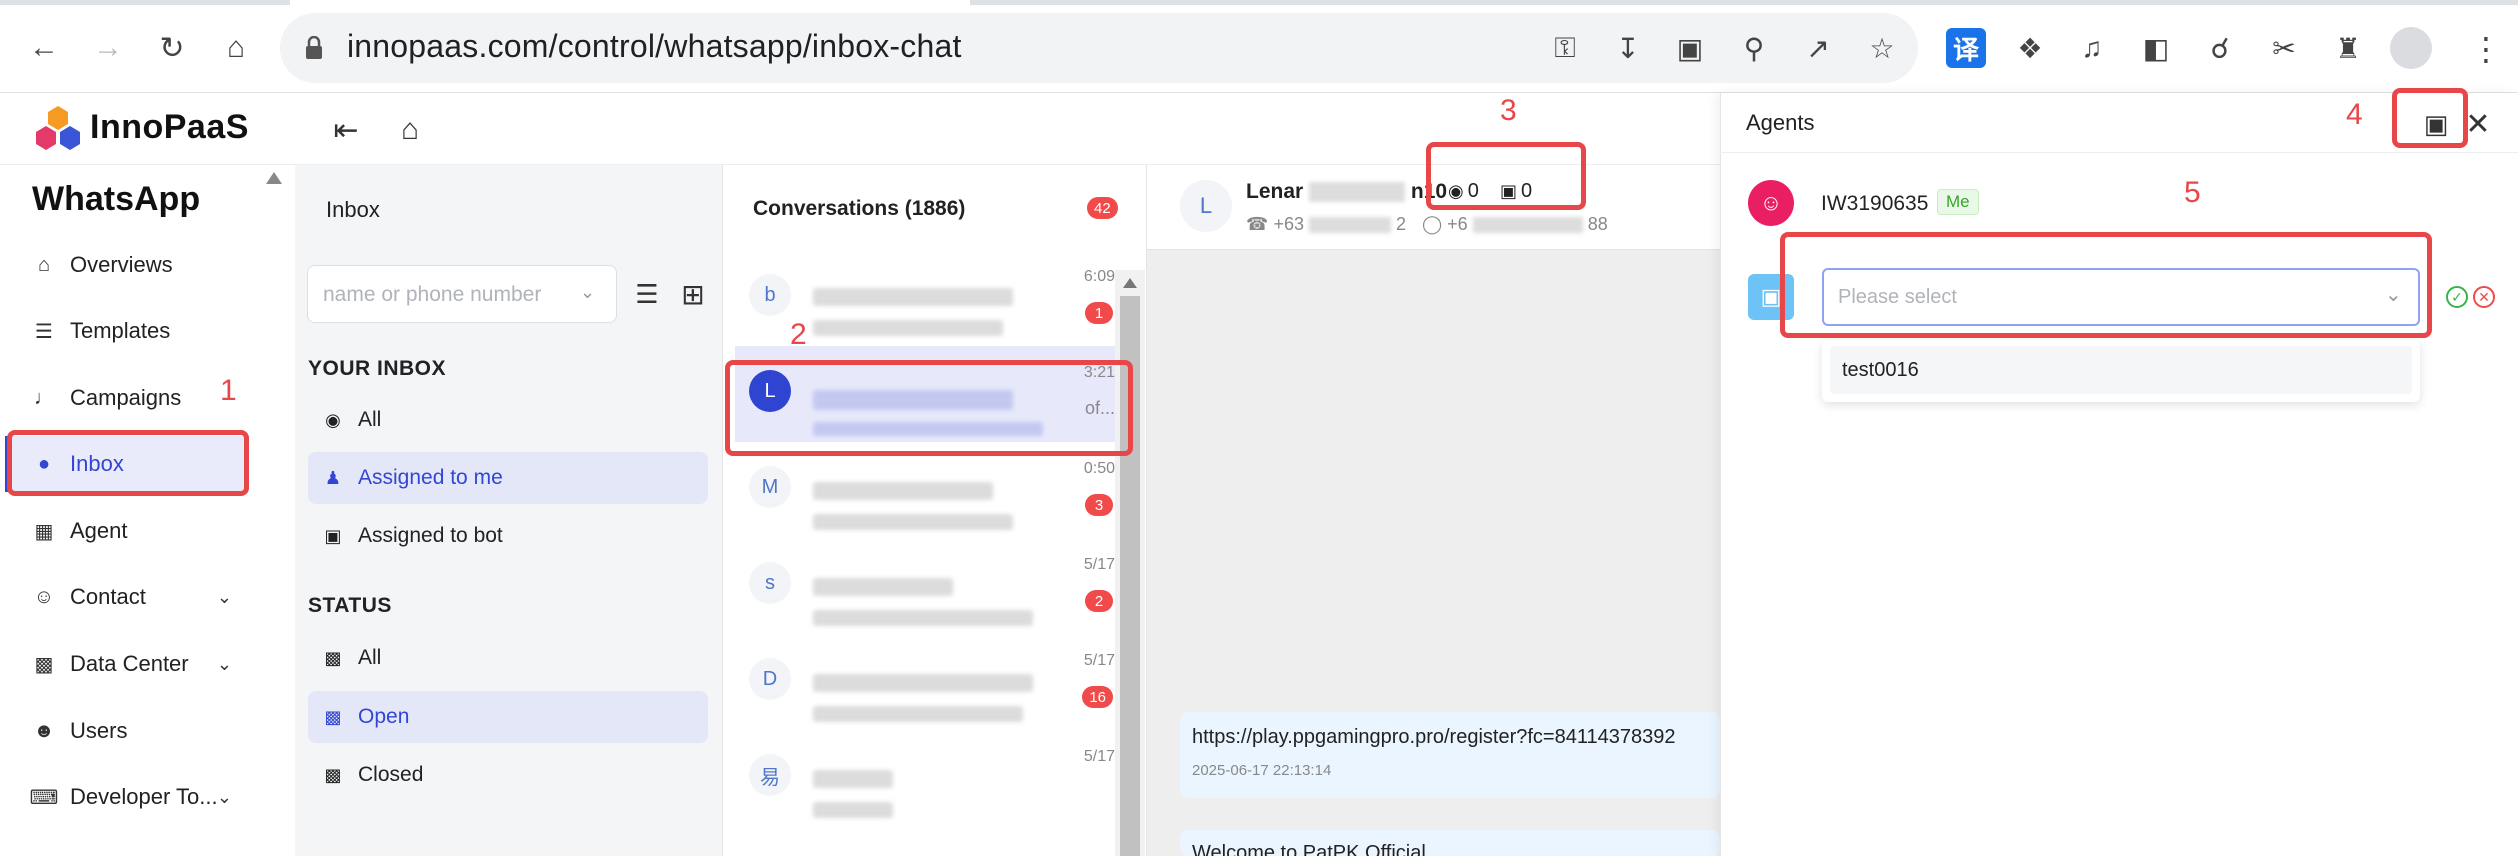  Describe the element at coordinates (130, 398) in the screenshot. I see `nav-item-campaigns: ♩ Campaigns` at that location.